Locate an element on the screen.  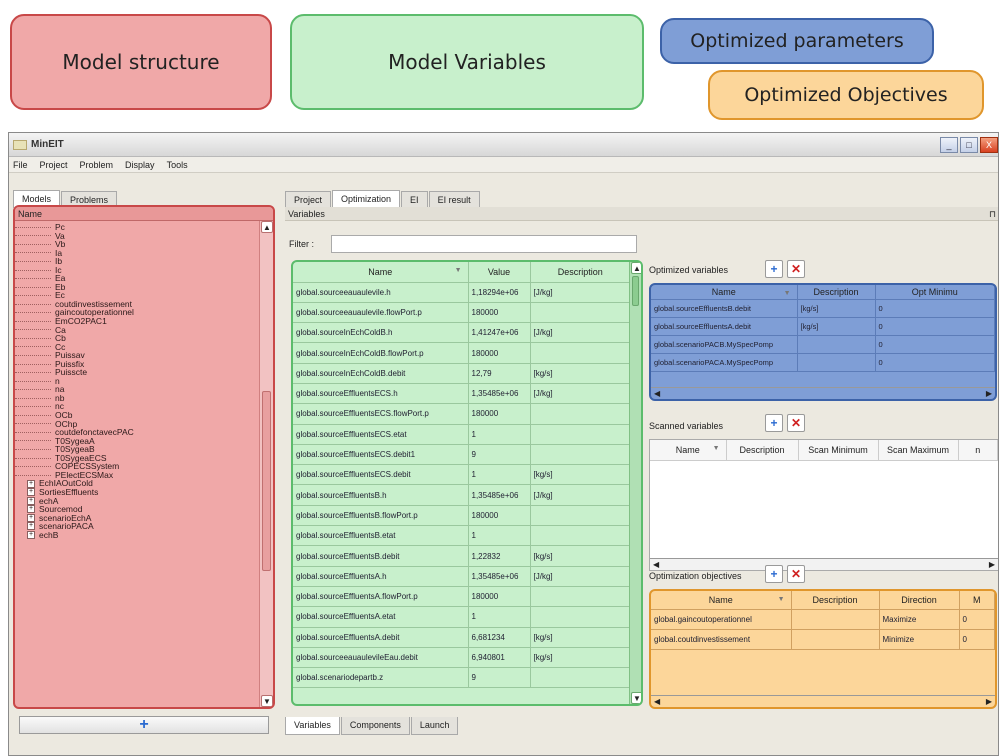
table-cell: global.sourceEffluentsA.etat is located at coordinates (381, 617).